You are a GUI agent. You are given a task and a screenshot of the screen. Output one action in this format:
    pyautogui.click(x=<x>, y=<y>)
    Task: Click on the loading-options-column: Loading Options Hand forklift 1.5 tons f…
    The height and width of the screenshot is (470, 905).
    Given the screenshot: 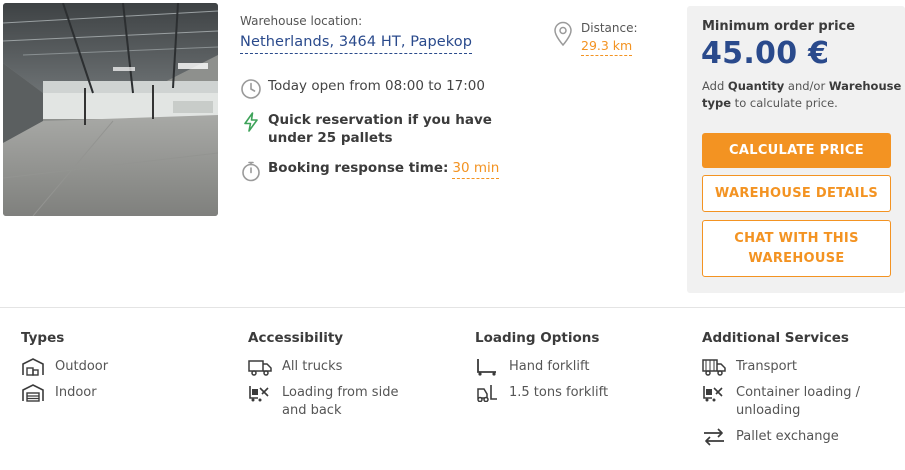 What is the action you would take?
    pyautogui.click(x=580, y=370)
    